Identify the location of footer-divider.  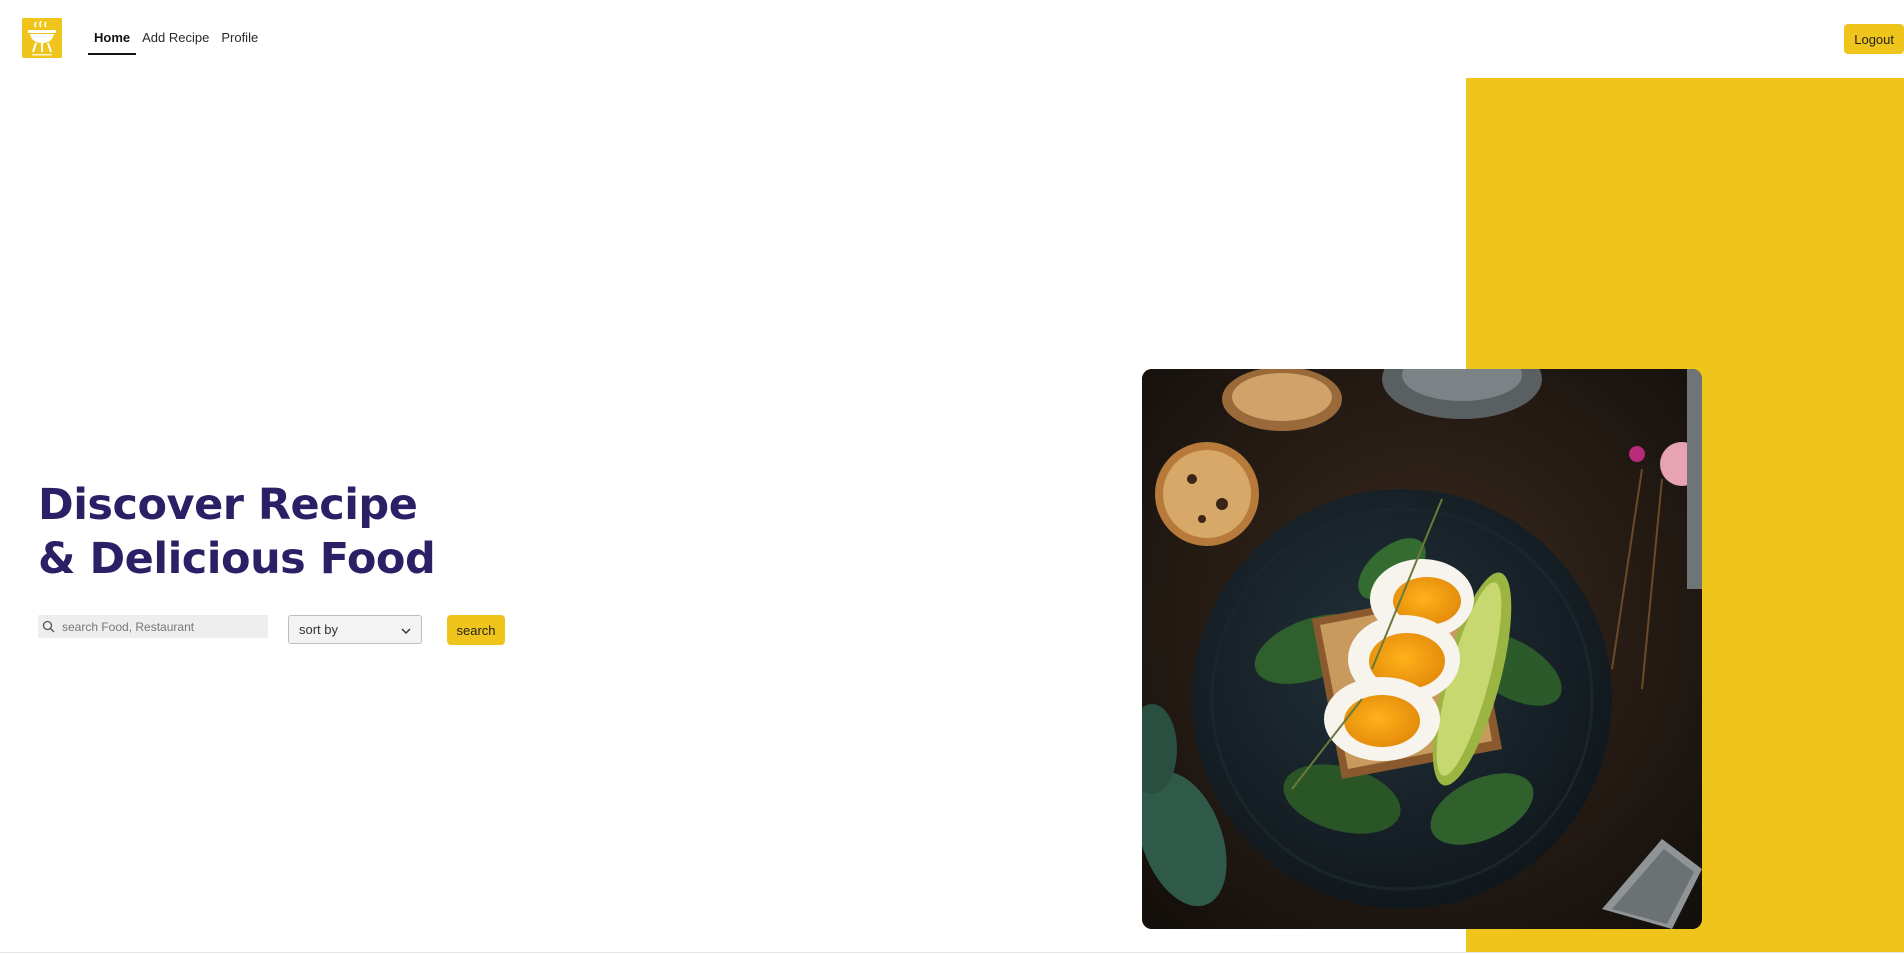
(952, 952).